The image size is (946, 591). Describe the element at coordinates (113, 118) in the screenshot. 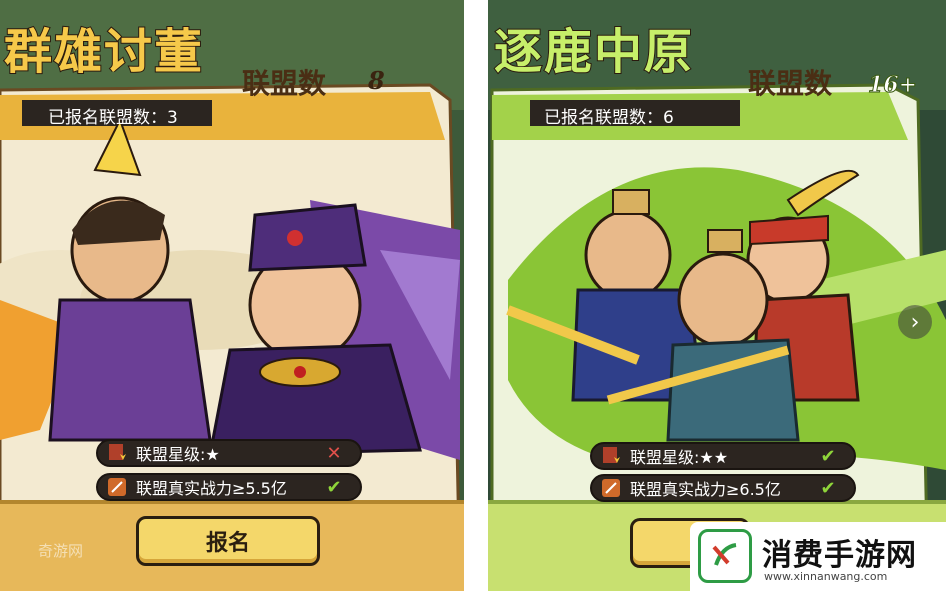

I see `registered-count: 已报名联盟数：3` at that location.